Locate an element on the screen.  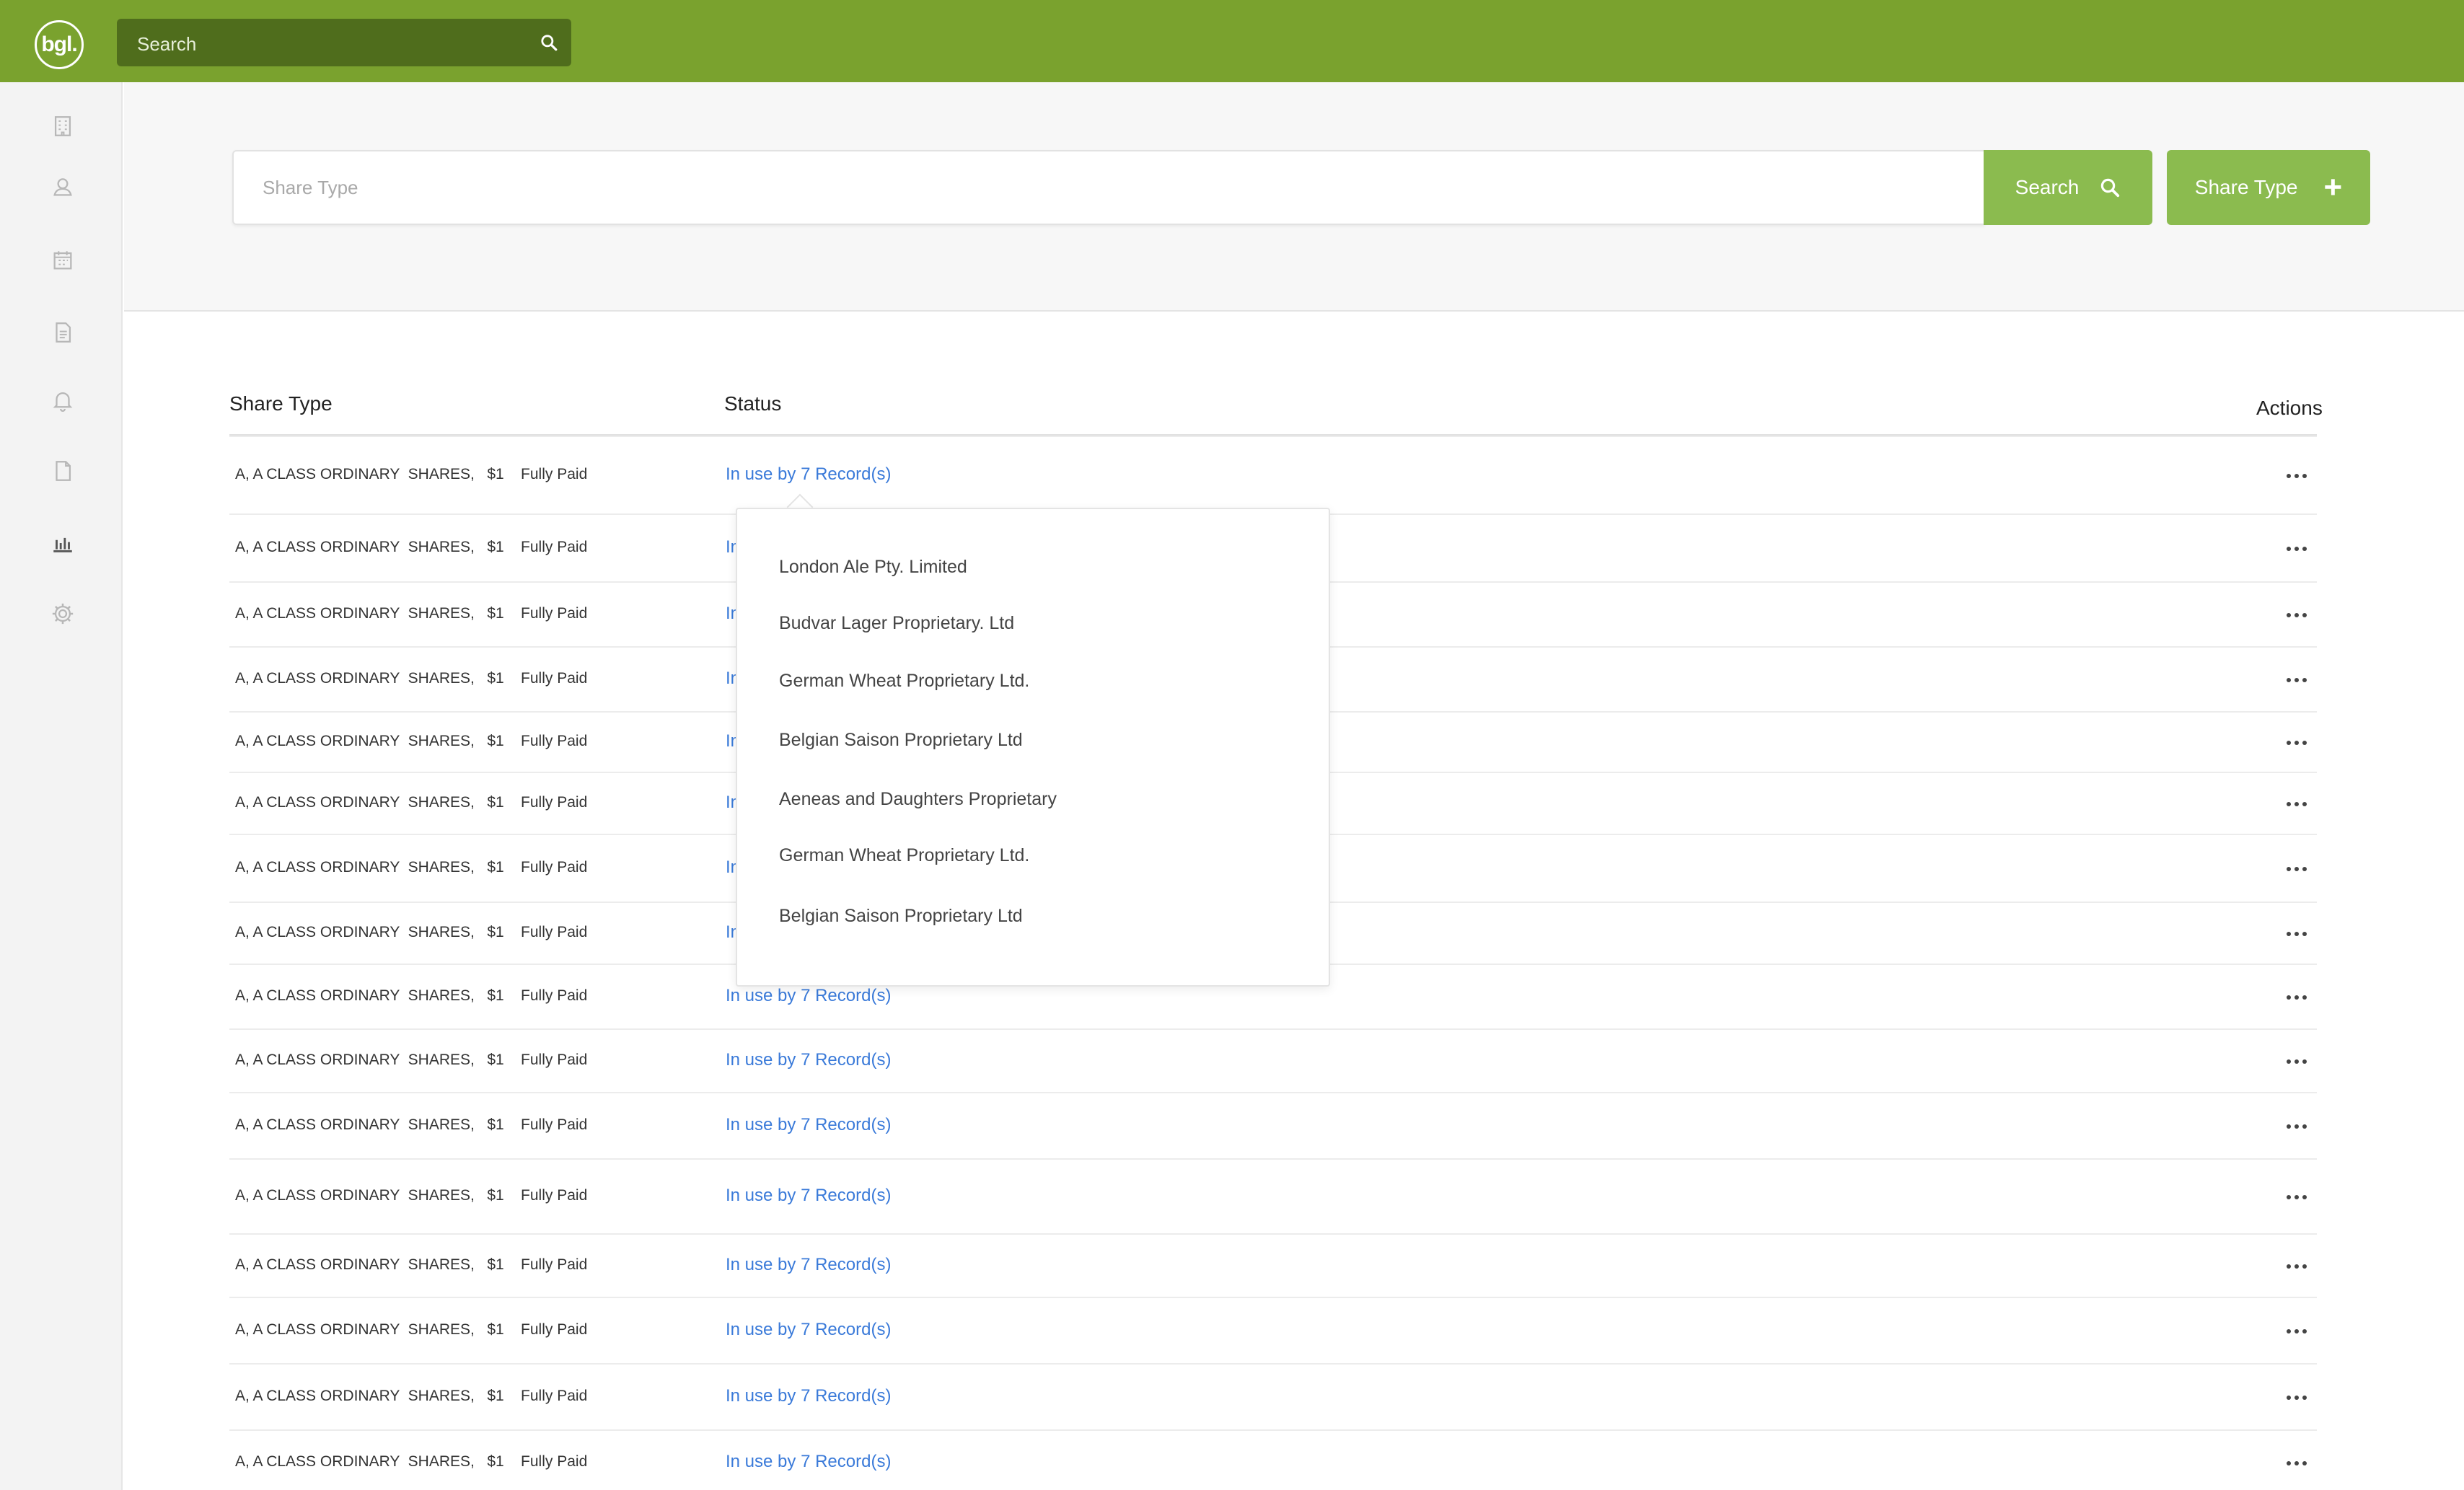
global-search-input: Search is located at coordinates (344, 42).